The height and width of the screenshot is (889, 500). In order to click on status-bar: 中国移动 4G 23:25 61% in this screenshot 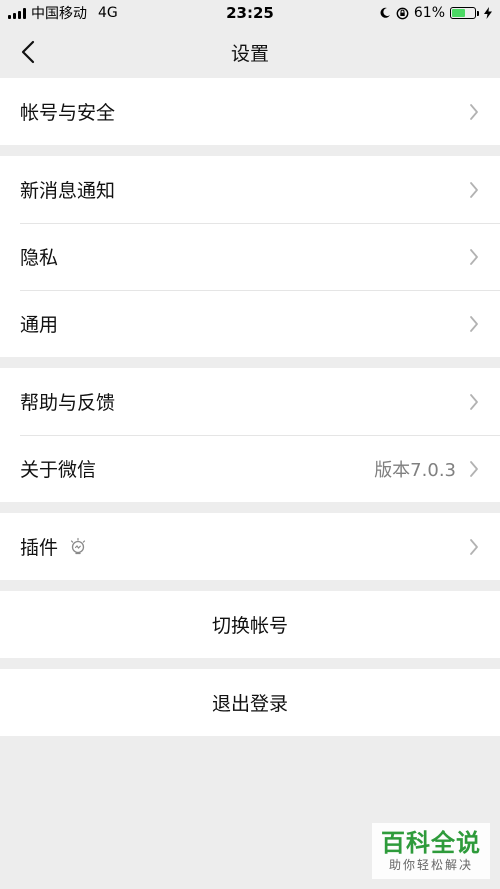, I will do `click(250, 13)`.